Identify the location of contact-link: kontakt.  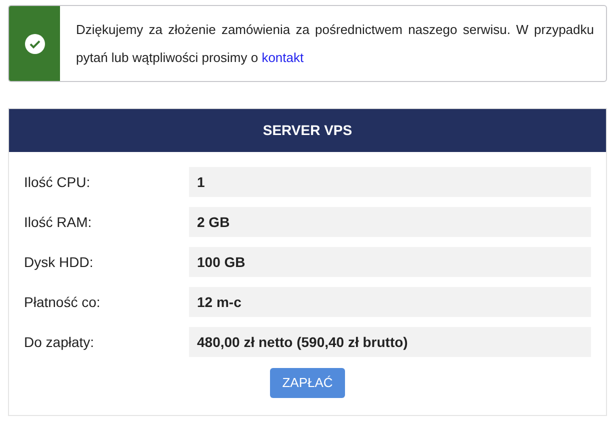
(283, 57).